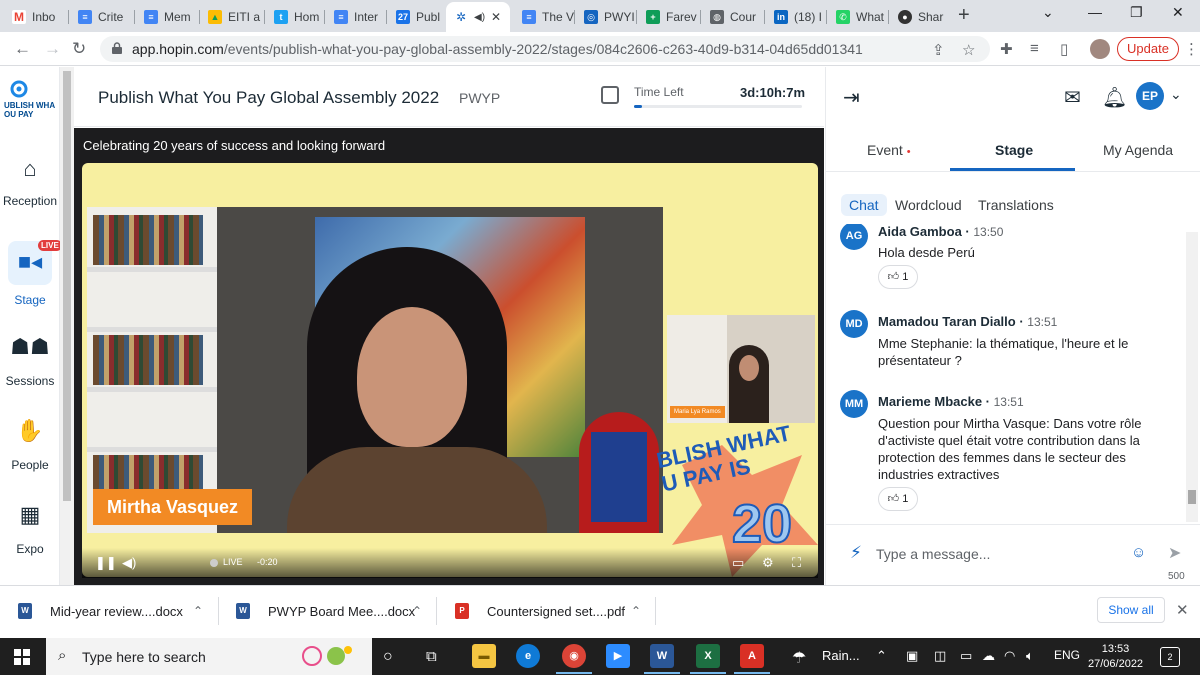 This screenshot has height=675, width=1200. Describe the element at coordinates (110, 611) in the screenshot. I see `download-item: W Mid-year review....docx ⌃` at that location.